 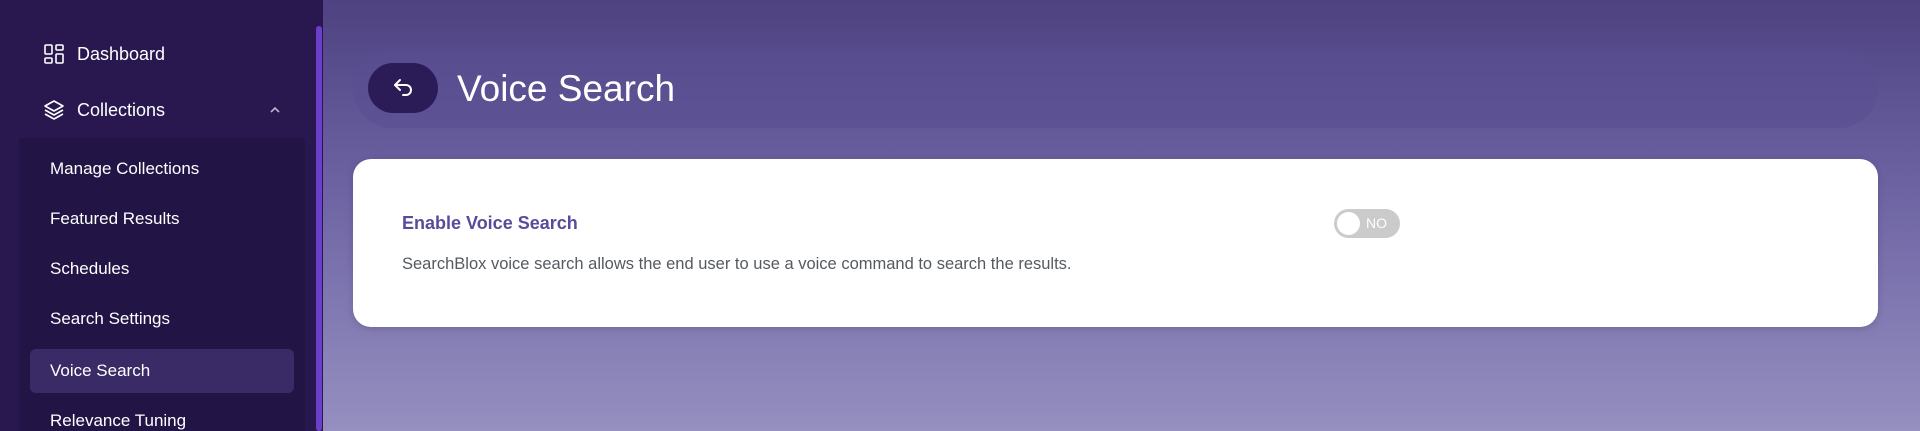 I want to click on sidebar-item-voice-search: Voice Search, so click(x=162, y=371).